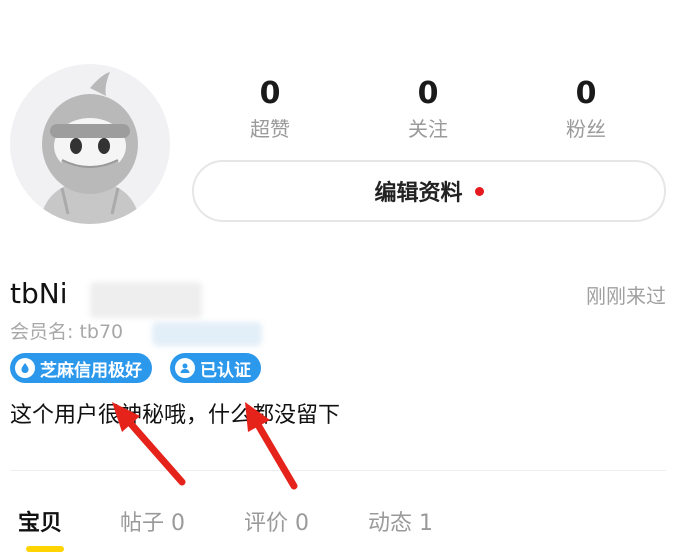 The height and width of the screenshot is (557, 684). I want to click on sesame-credit-label: 芝麻信用极好, so click(91, 370).